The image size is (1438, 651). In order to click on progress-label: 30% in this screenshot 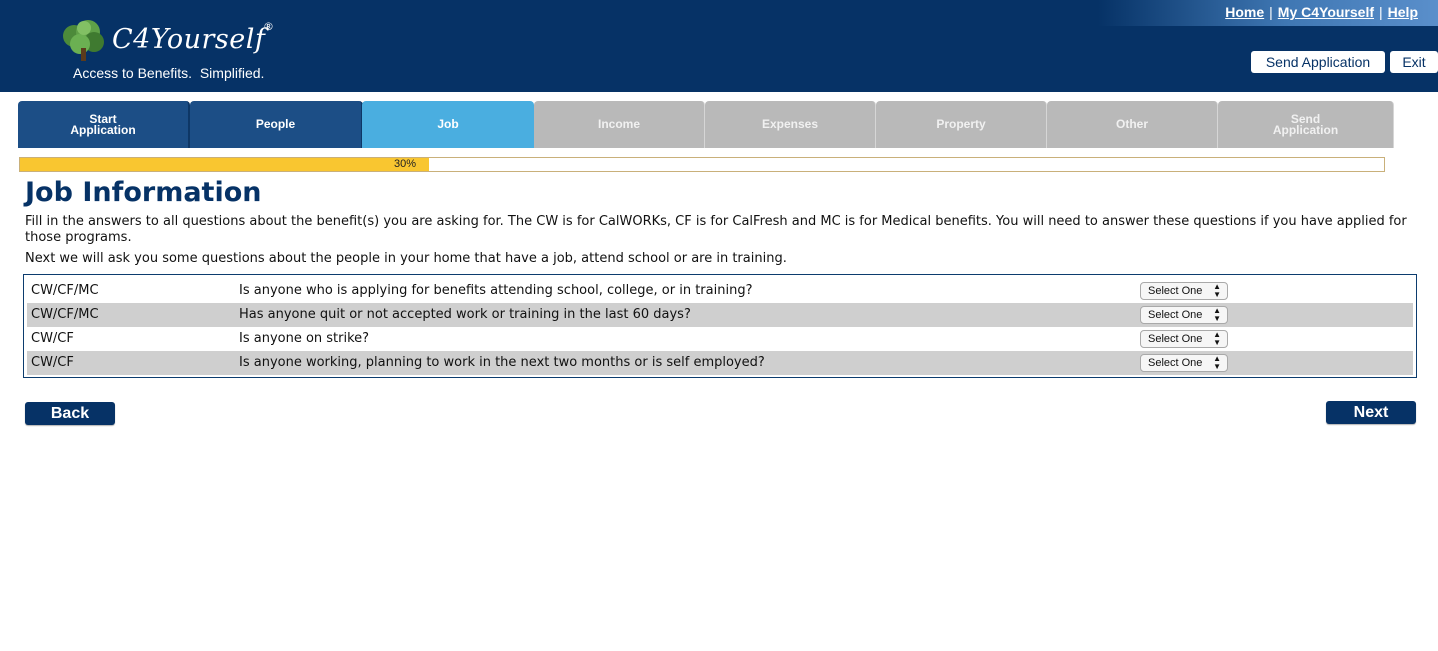, I will do `click(405, 164)`.